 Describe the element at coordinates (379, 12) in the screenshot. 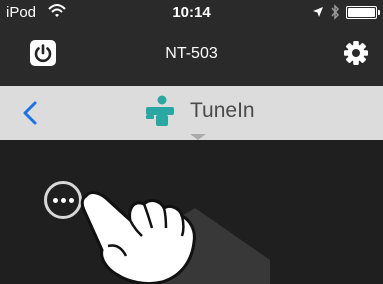

I see `battery-cap` at that location.